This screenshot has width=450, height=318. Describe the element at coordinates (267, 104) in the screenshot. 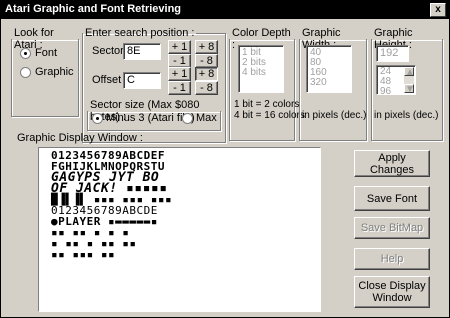

I see `color-depth-note-1: 1 bit = 2 colors` at that location.